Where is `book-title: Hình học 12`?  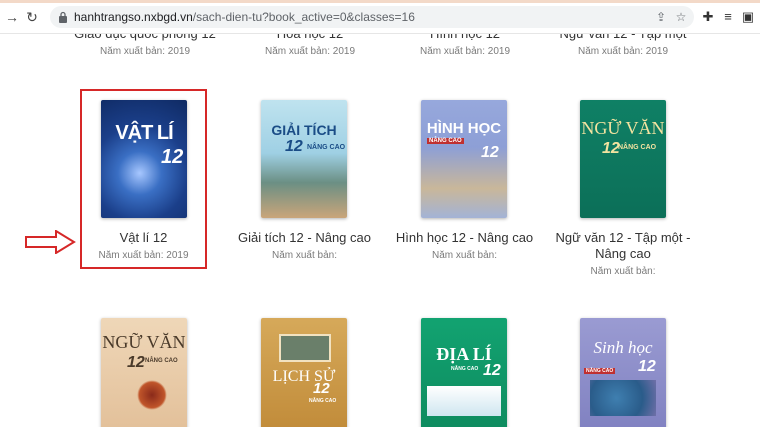 book-title: Hình học 12 is located at coordinates (465, 38).